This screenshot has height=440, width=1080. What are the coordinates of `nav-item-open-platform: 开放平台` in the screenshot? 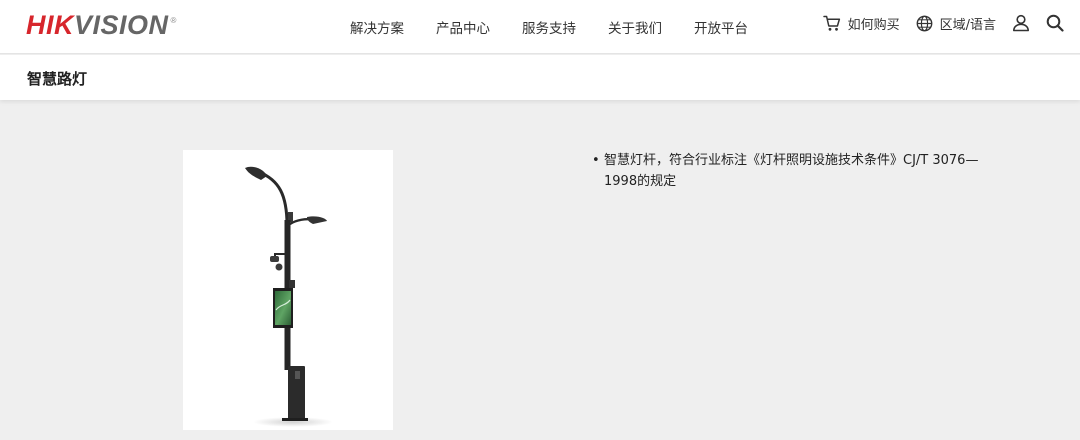 It's located at (721, 27).